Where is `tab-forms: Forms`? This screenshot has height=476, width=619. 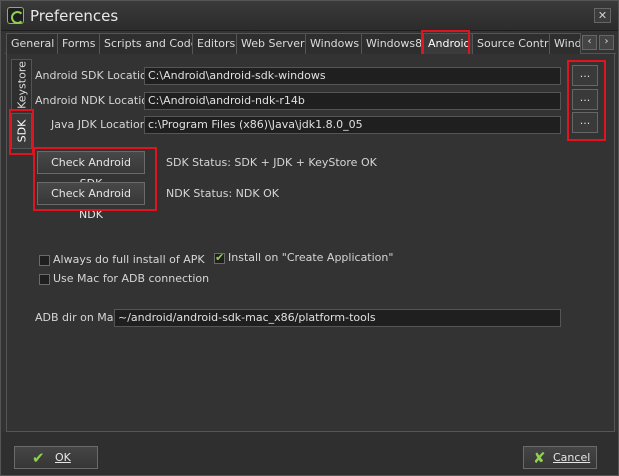 tab-forms: Forms is located at coordinates (79, 43).